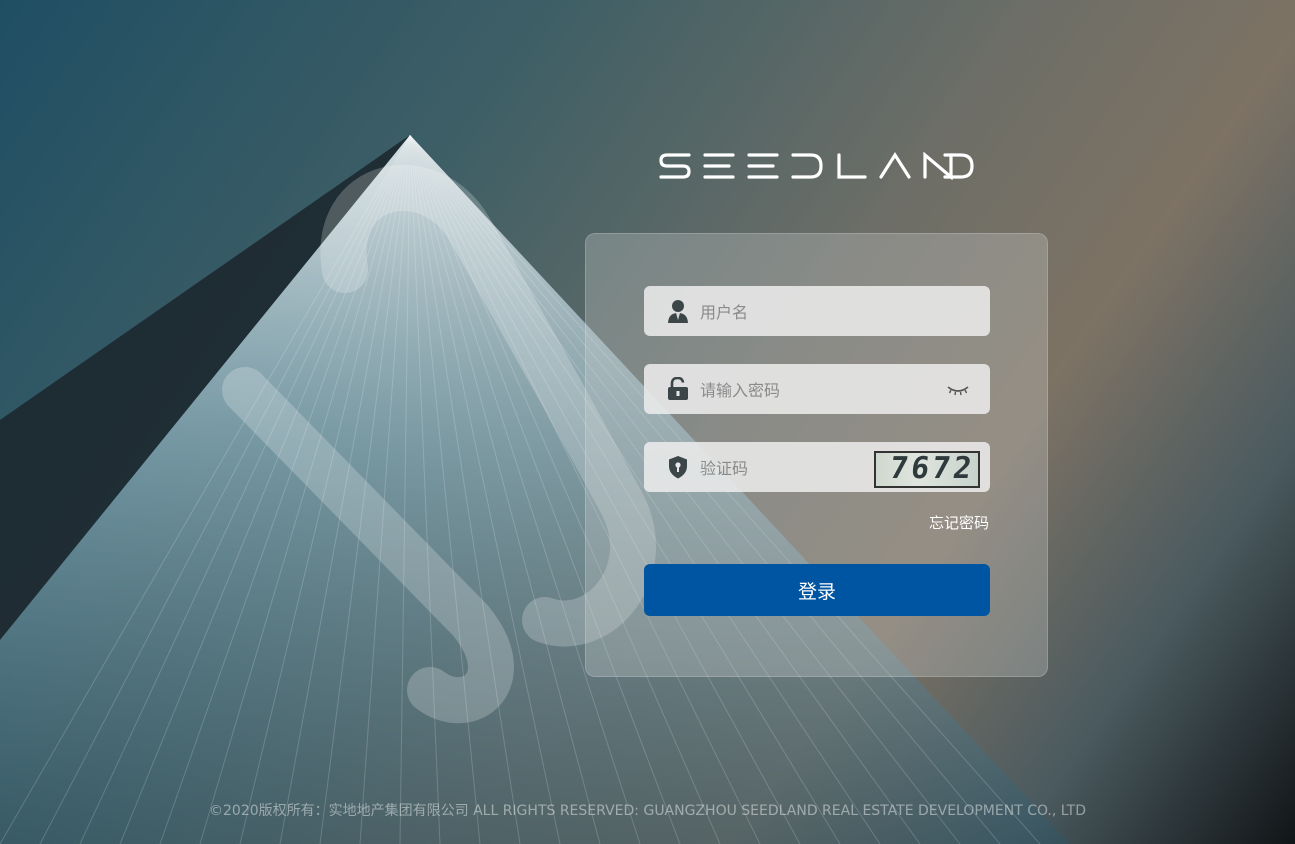 The width and height of the screenshot is (1295, 844). Describe the element at coordinates (780, 468) in the screenshot. I see `captcha-input` at that location.